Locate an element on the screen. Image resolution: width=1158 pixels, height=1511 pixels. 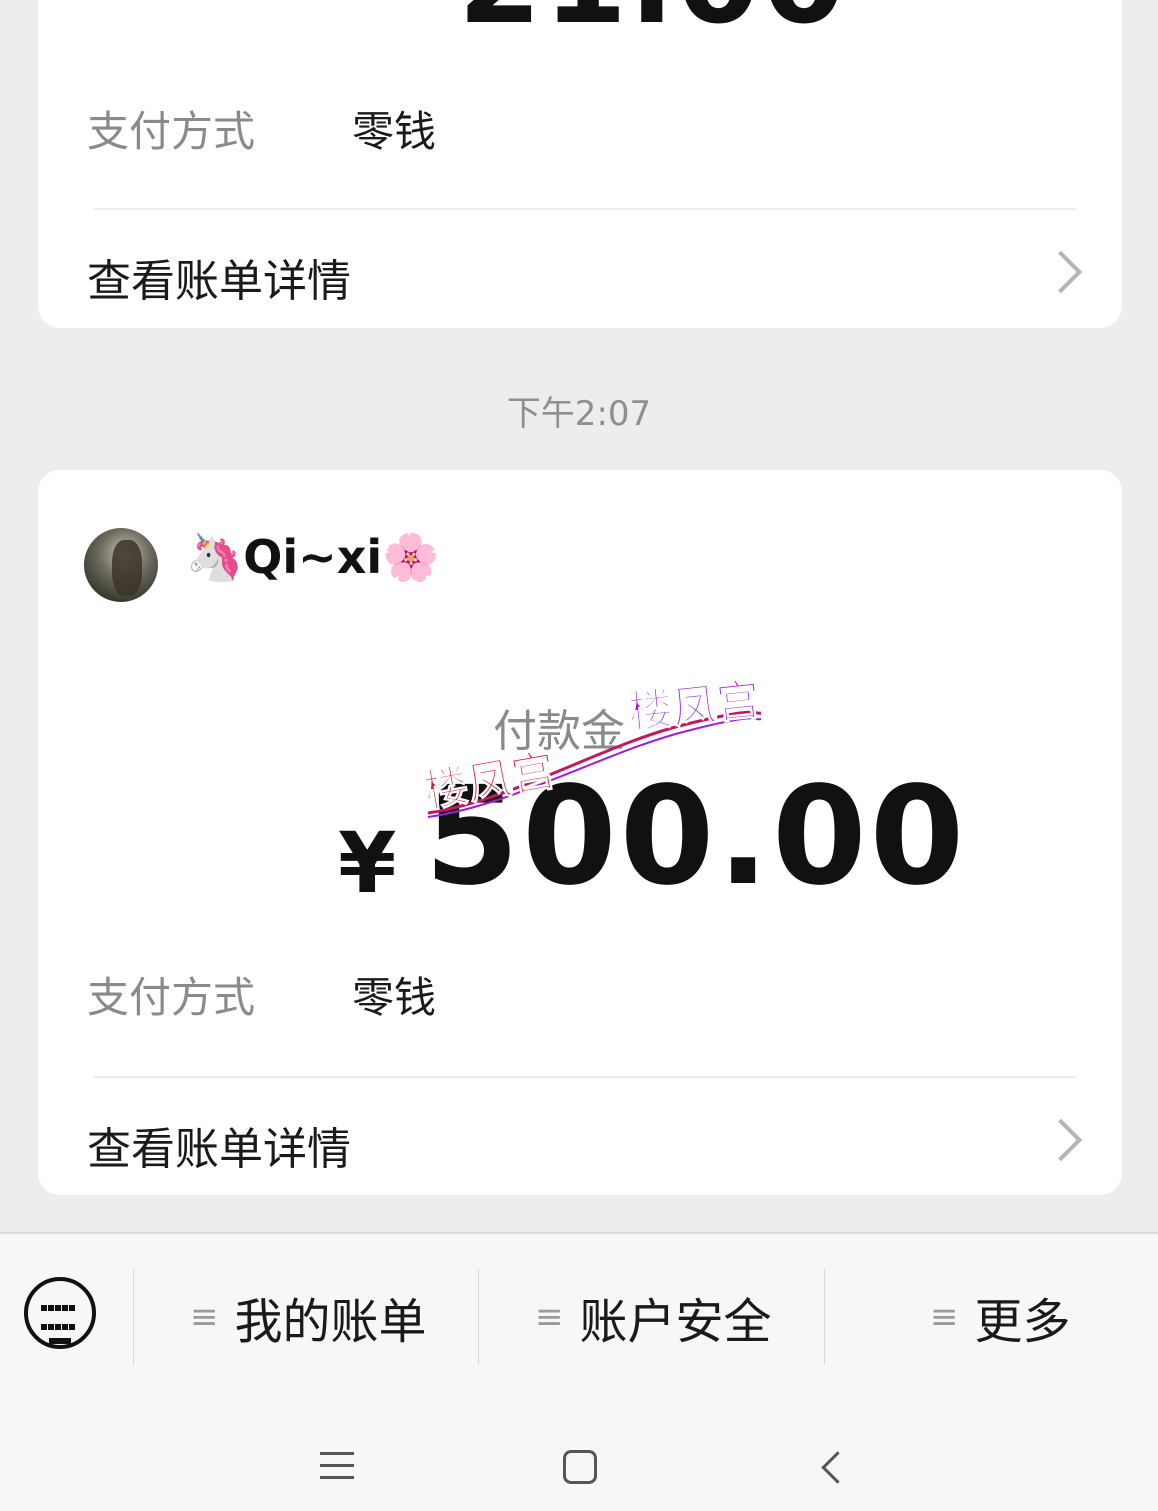
unicorn-icon: 🦄 is located at coordinates (215, 557).